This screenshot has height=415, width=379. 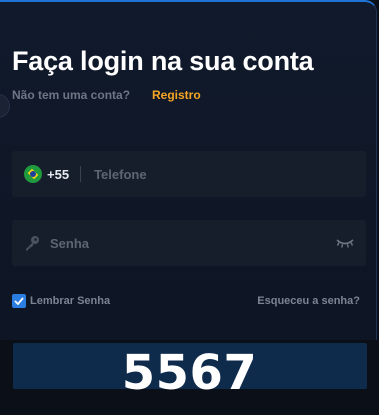 I want to click on password-field, so click(x=189, y=243).